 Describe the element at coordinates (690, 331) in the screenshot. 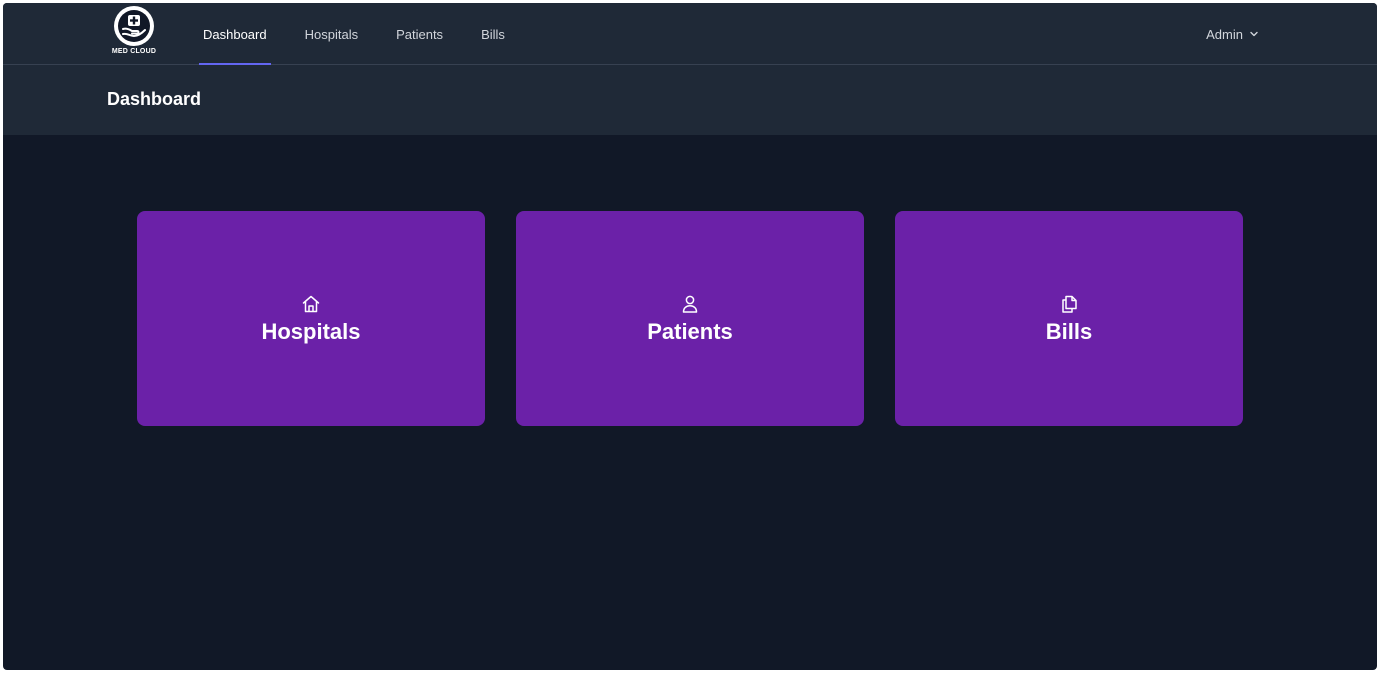

I see `card-label: Patients` at that location.